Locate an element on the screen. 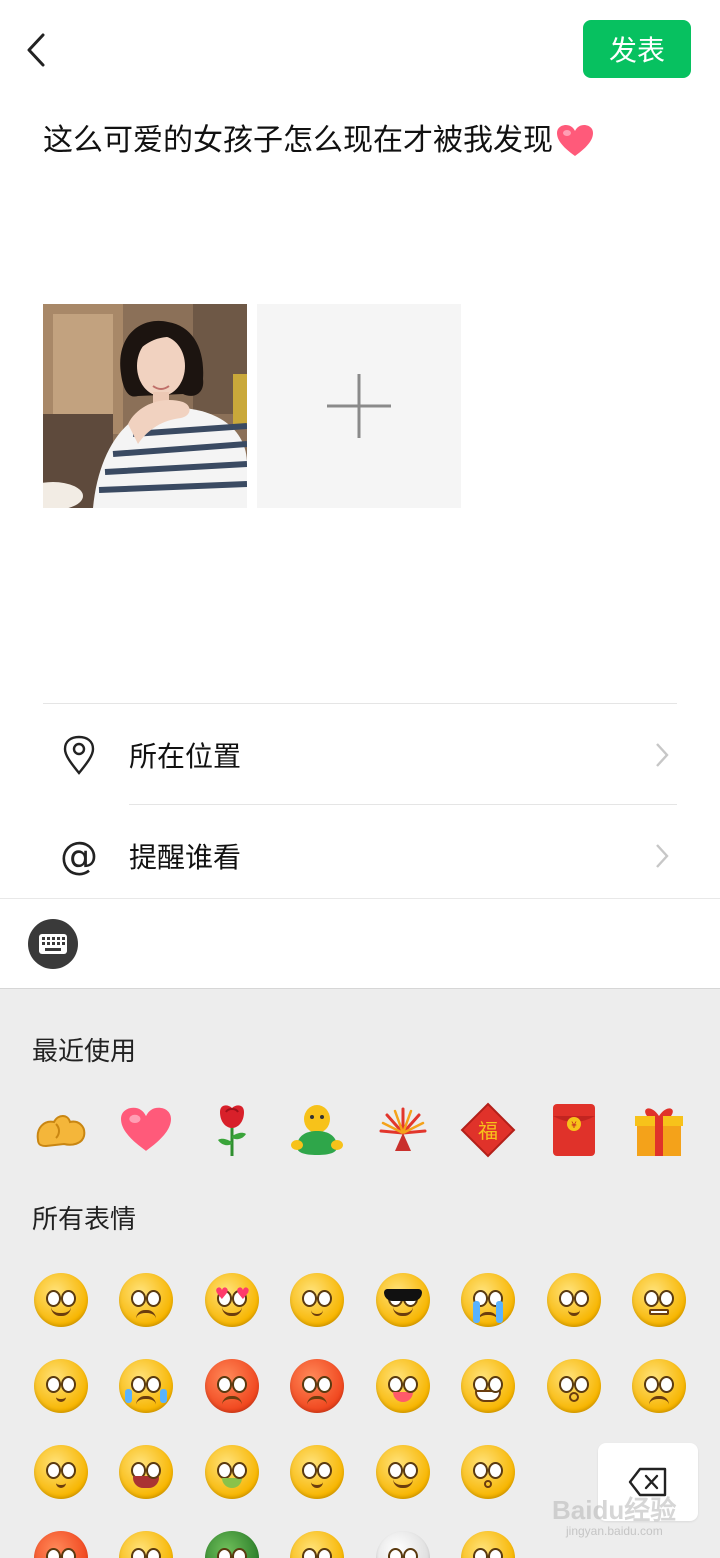  fu-diamond-icon: 福 is located at coordinates (488, 1130).